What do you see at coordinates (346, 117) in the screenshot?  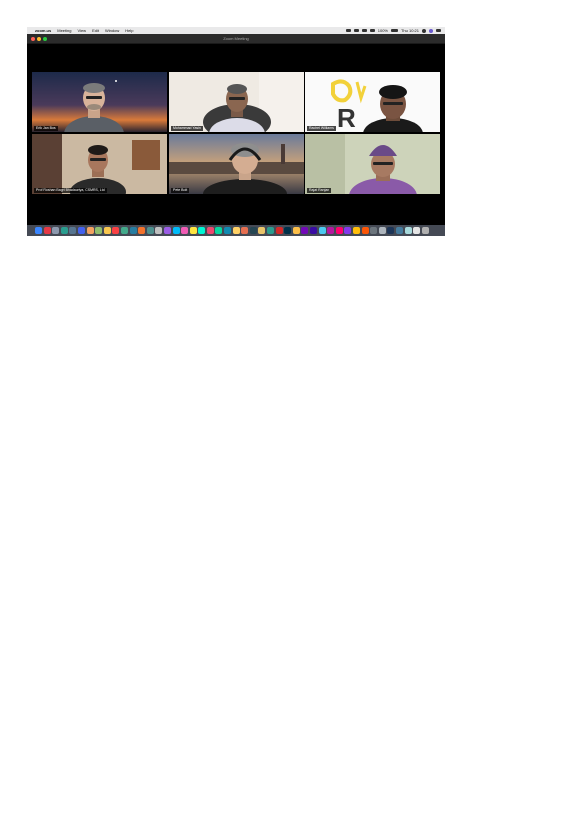 I see `brand-letter-r: R` at bounding box center [346, 117].